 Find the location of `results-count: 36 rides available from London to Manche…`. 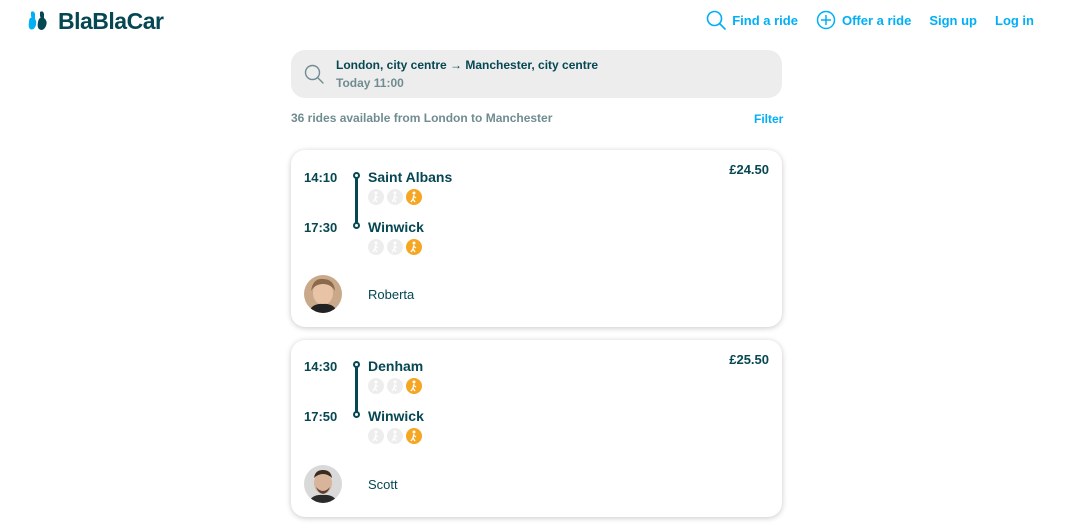

results-count: 36 rides available from London to Manche… is located at coordinates (422, 118).